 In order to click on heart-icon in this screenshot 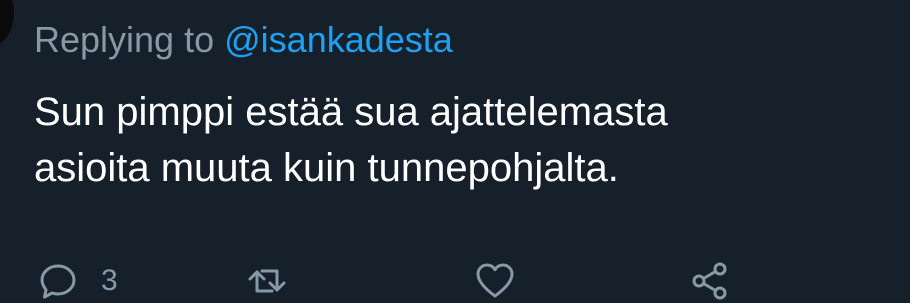, I will do `click(495, 281)`.